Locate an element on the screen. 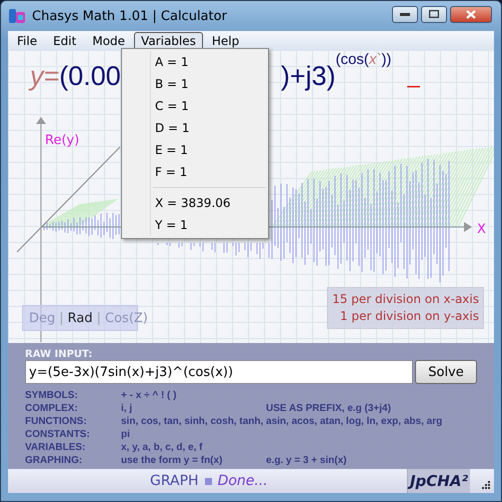 This screenshot has width=502, height=502. menu-item: Mode is located at coordinates (108, 41).